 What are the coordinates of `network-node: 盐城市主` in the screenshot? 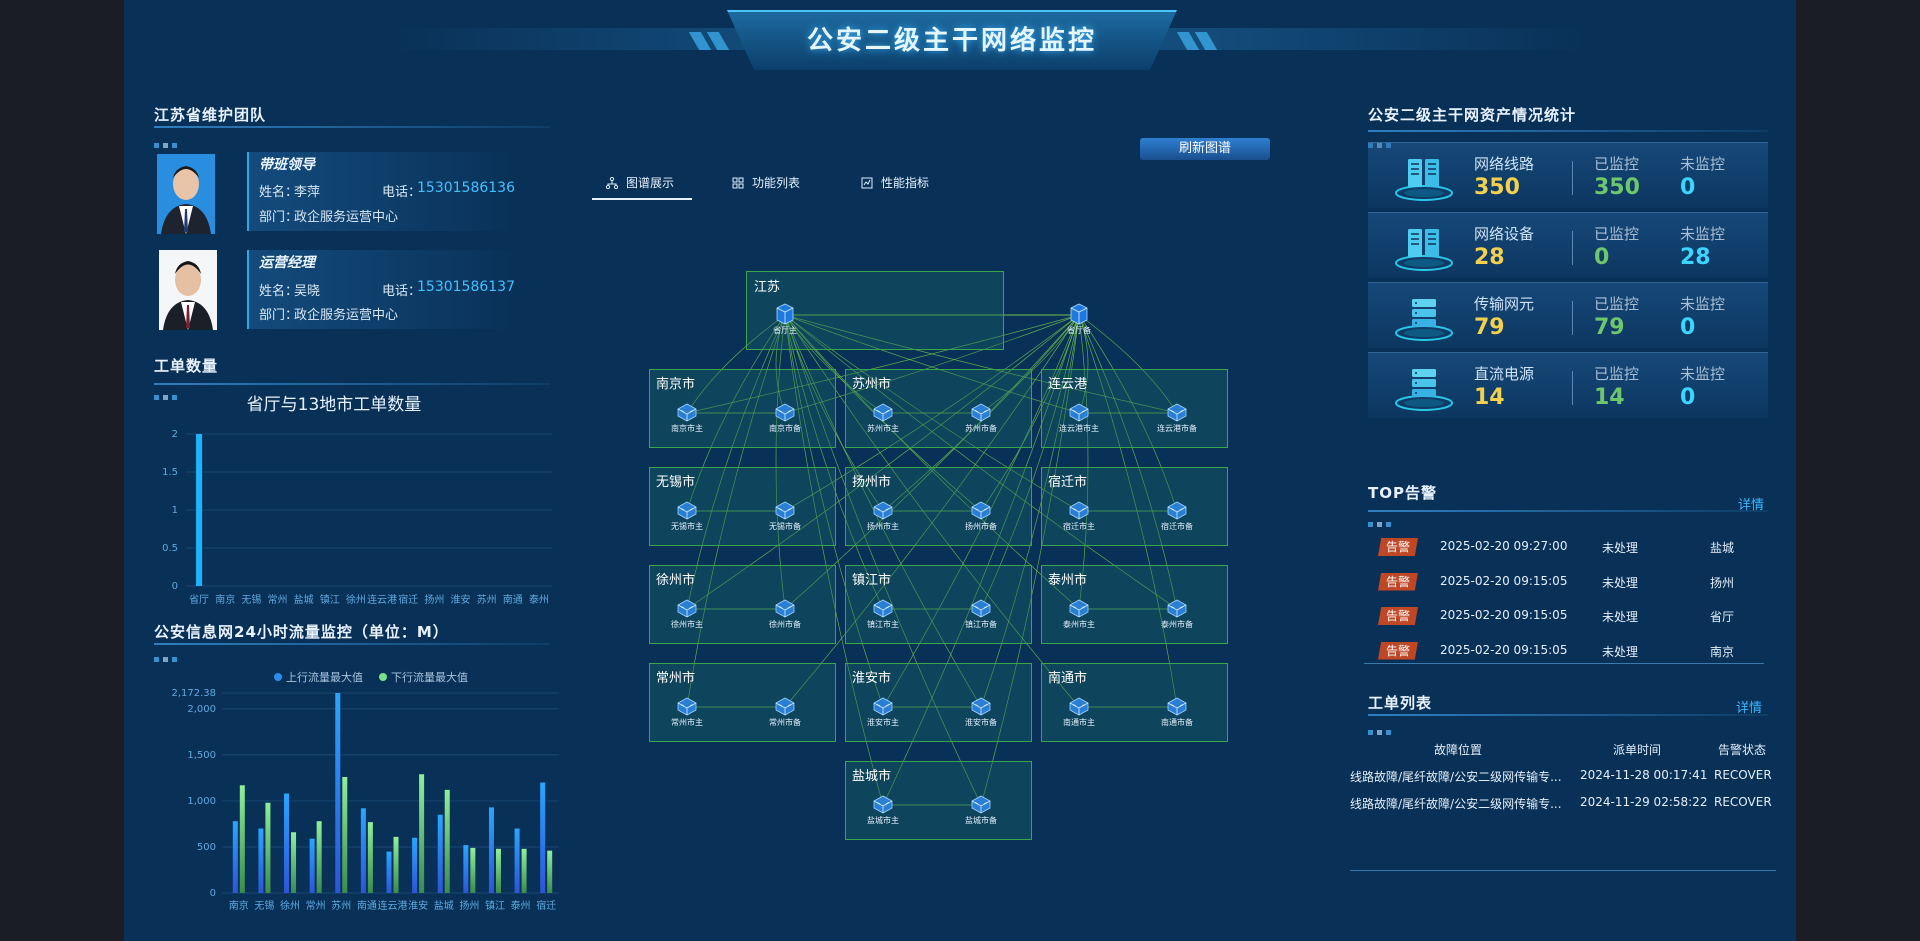 It's located at (883, 809).